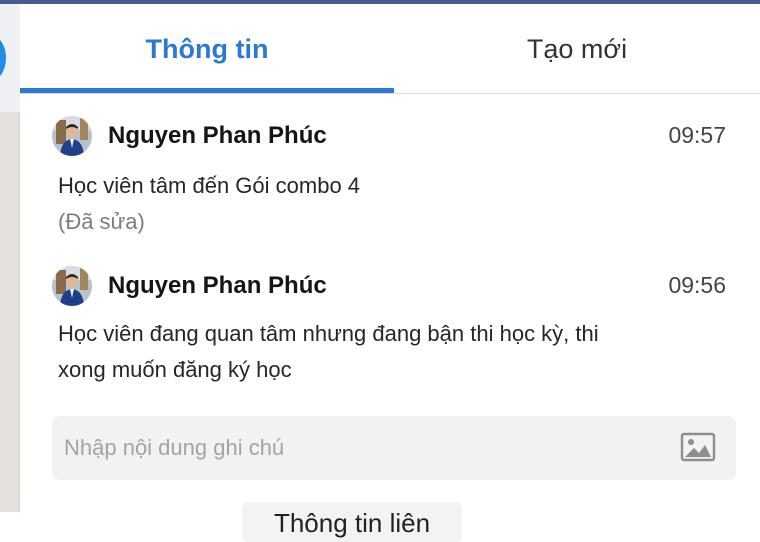  What do you see at coordinates (101, 221) in the screenshot?
I see `edited-label: (Đã sửa)` at bounding box center [101, 221].